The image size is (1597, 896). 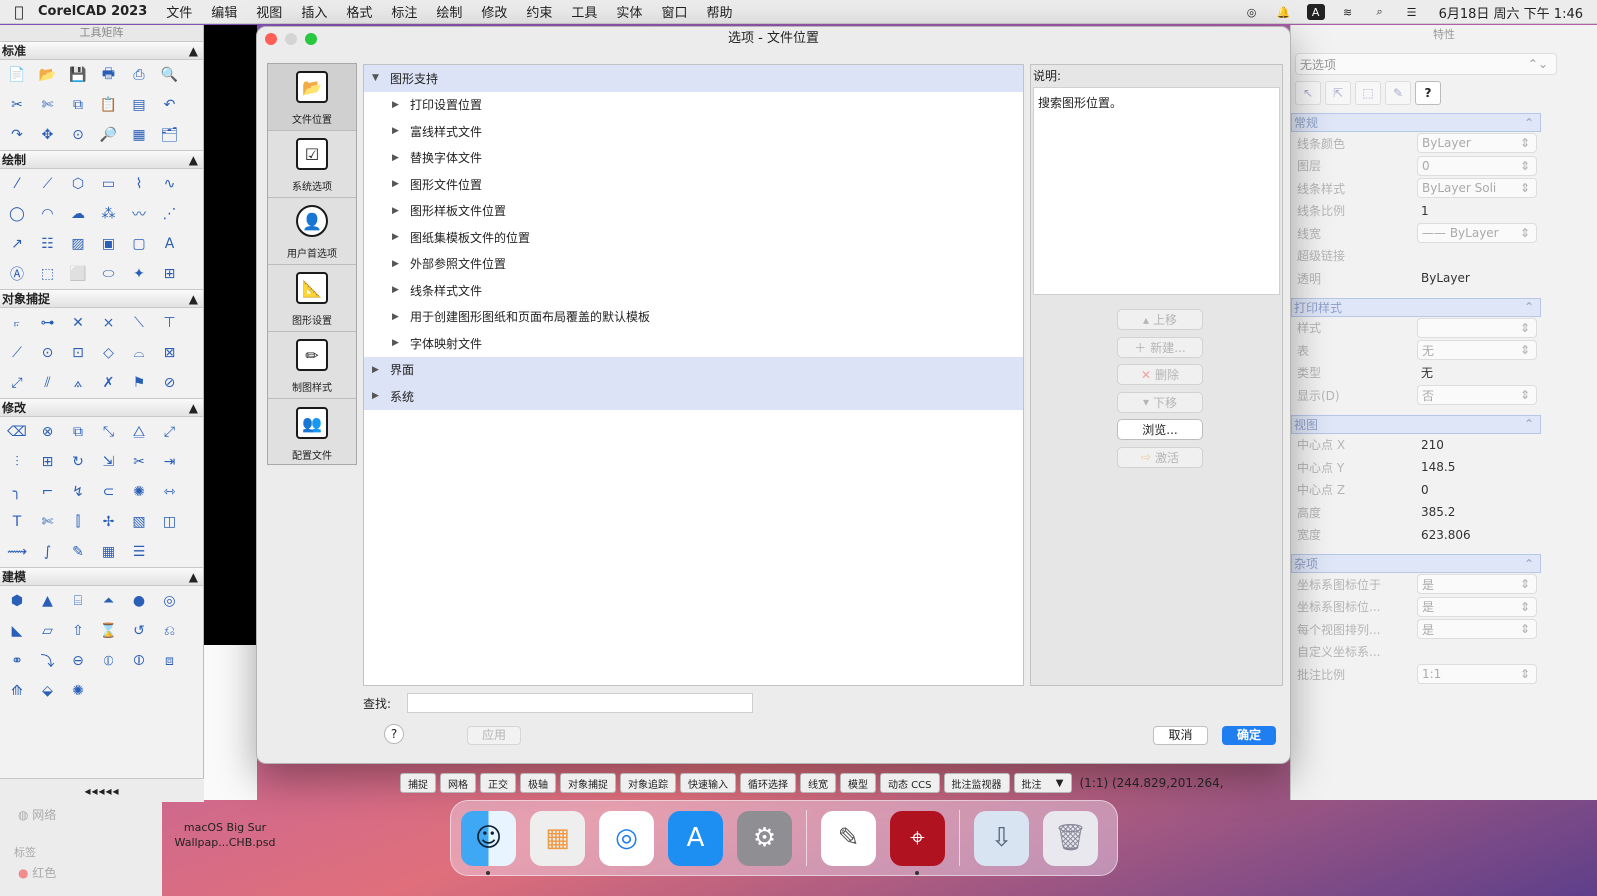 What do you see at coordinates (139, 274) in the screenshot?
I see `donut-icon: ✦` at bounding box center [139, 274].